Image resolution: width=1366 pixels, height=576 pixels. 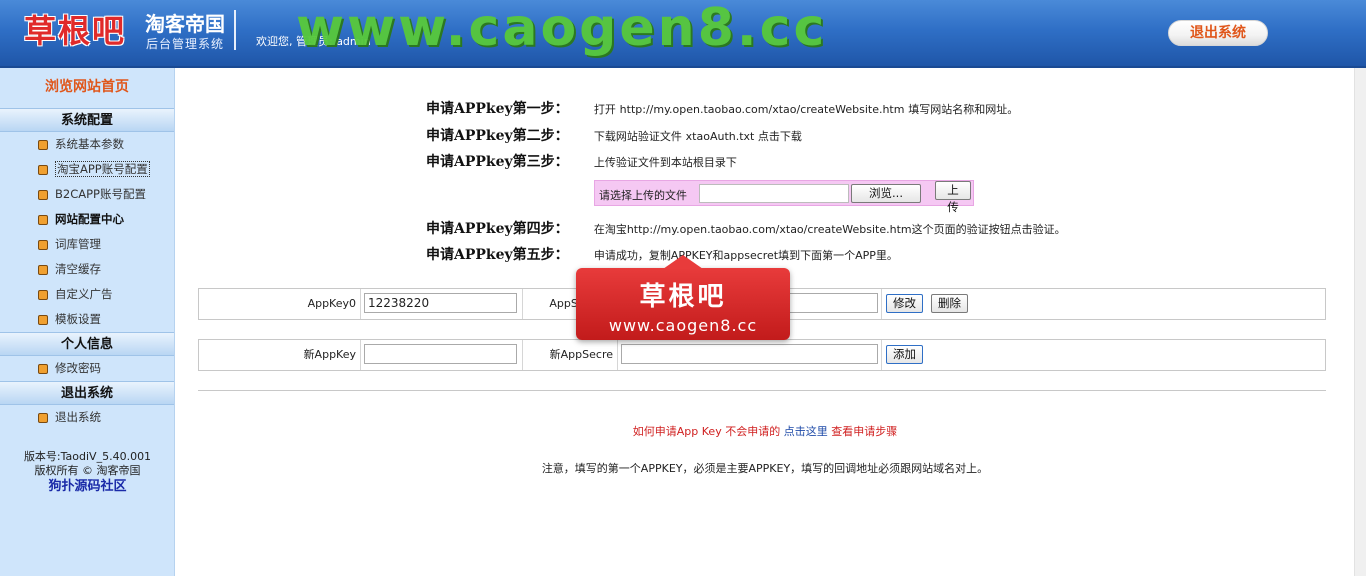 I want to click on vertical-scrollbar, so click(x=1360, y=322).